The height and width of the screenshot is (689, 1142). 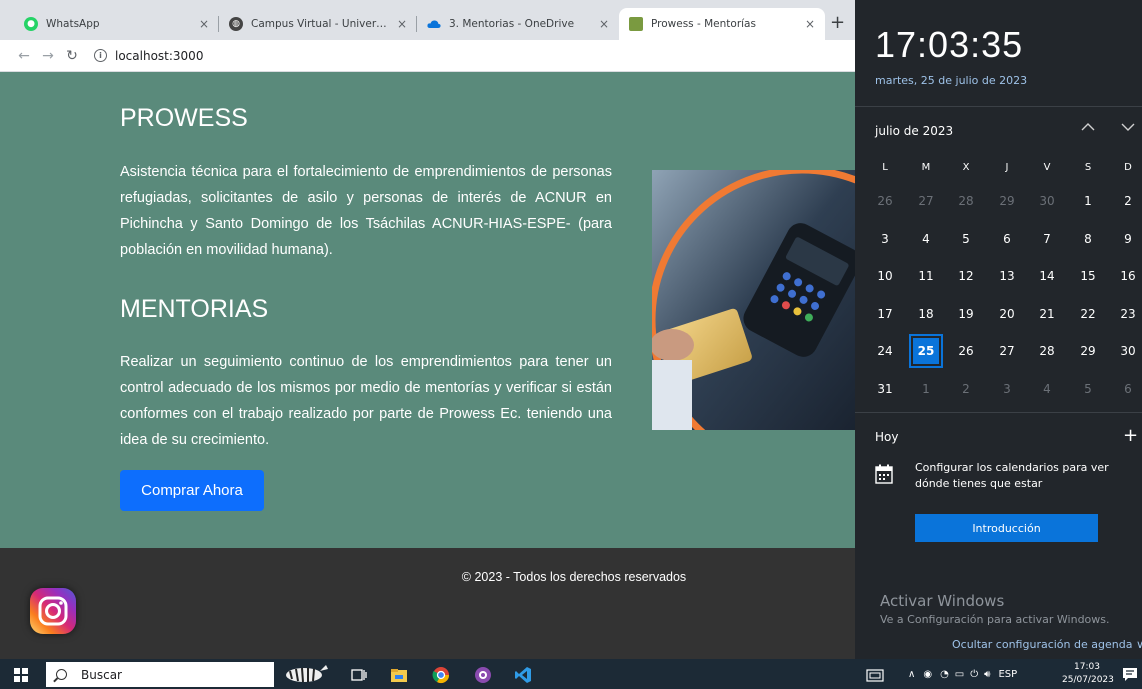 I want to click on weekday-label: X, so click(x=966, y=167).